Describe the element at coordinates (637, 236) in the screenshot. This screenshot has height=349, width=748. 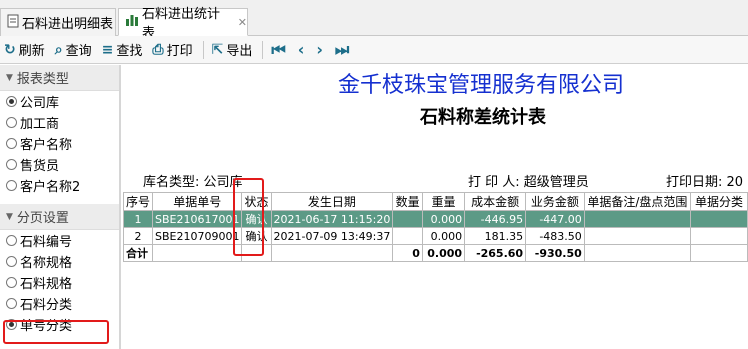
I see `cell-note` at that location.